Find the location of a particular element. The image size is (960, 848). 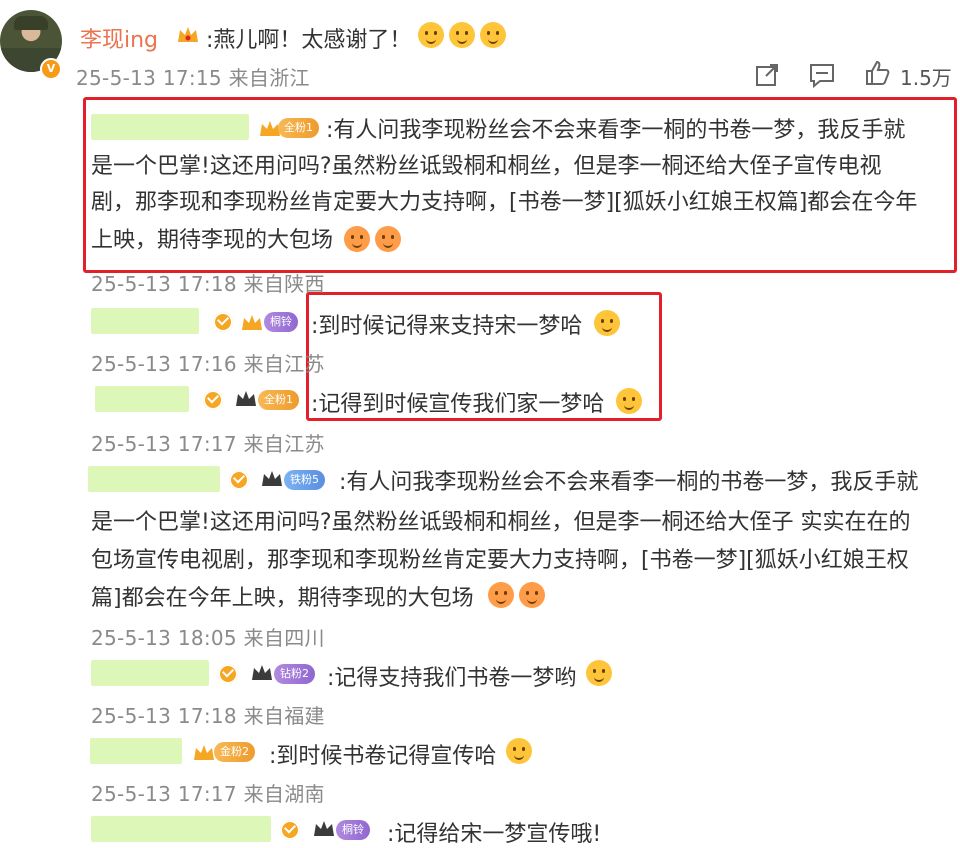

share-icon is located at coordinates (767, 75).